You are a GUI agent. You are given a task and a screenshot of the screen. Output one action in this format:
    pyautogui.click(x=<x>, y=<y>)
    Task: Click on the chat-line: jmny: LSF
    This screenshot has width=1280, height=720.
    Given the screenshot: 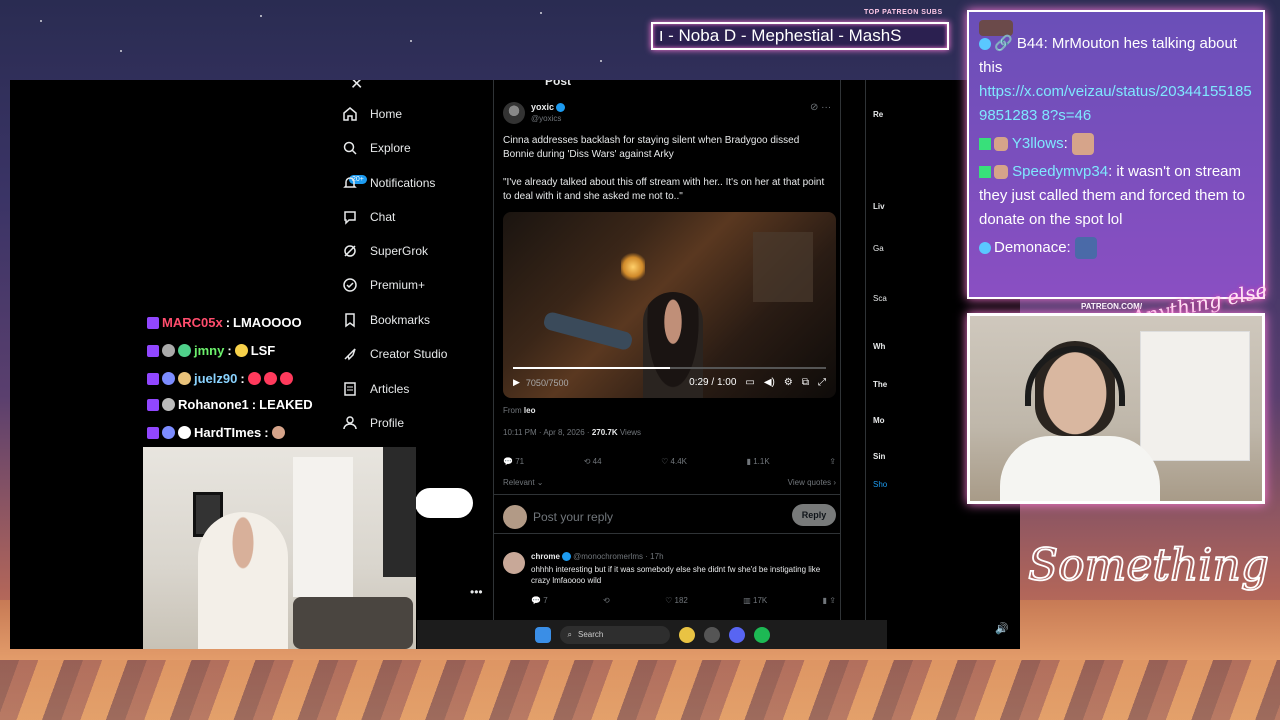 What is the action you would take?
    pyautogui.click(x=211, y=350)
    